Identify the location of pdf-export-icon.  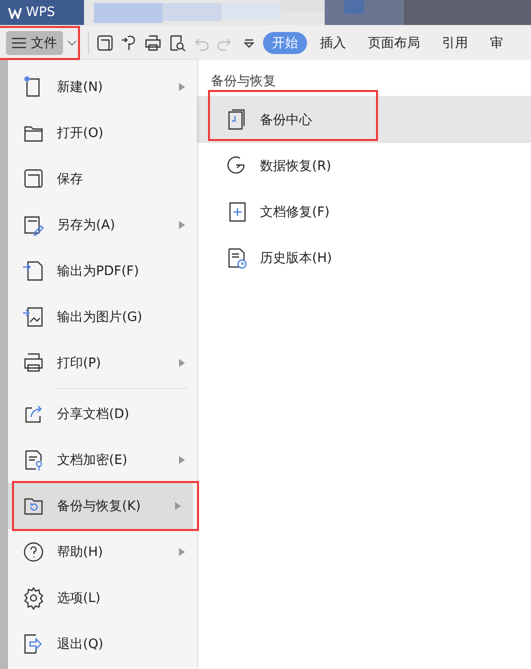
(33, 271).